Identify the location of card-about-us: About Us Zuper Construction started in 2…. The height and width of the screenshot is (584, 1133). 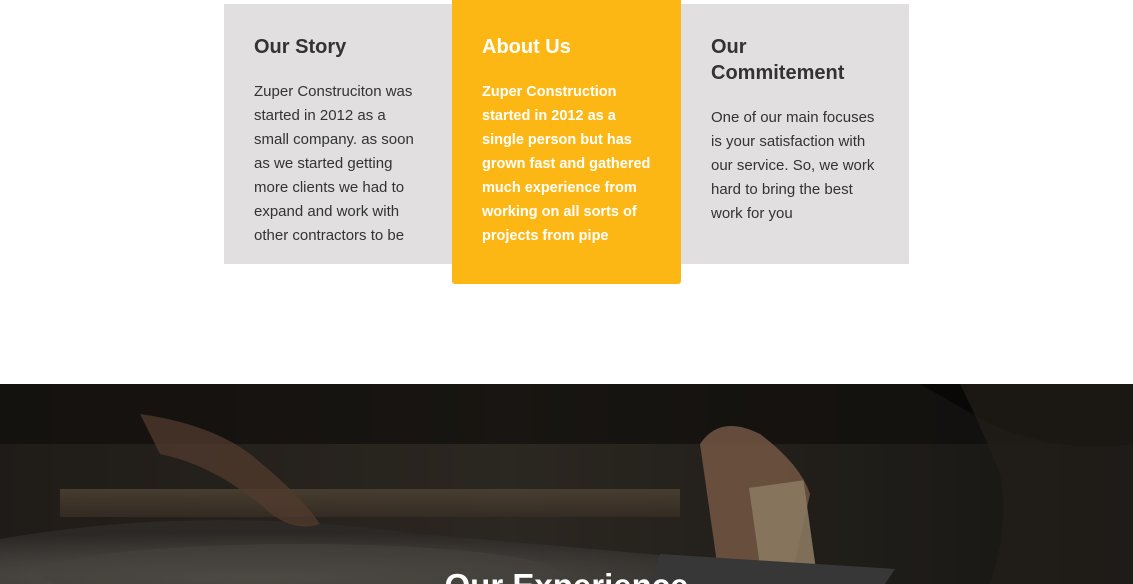
(566, 142).